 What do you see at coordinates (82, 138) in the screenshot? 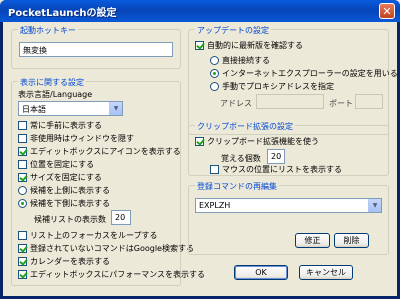
I see `hide-when-inactive-label: 非使用時はウィンドウを隠す` at bounding box center [82, 138].